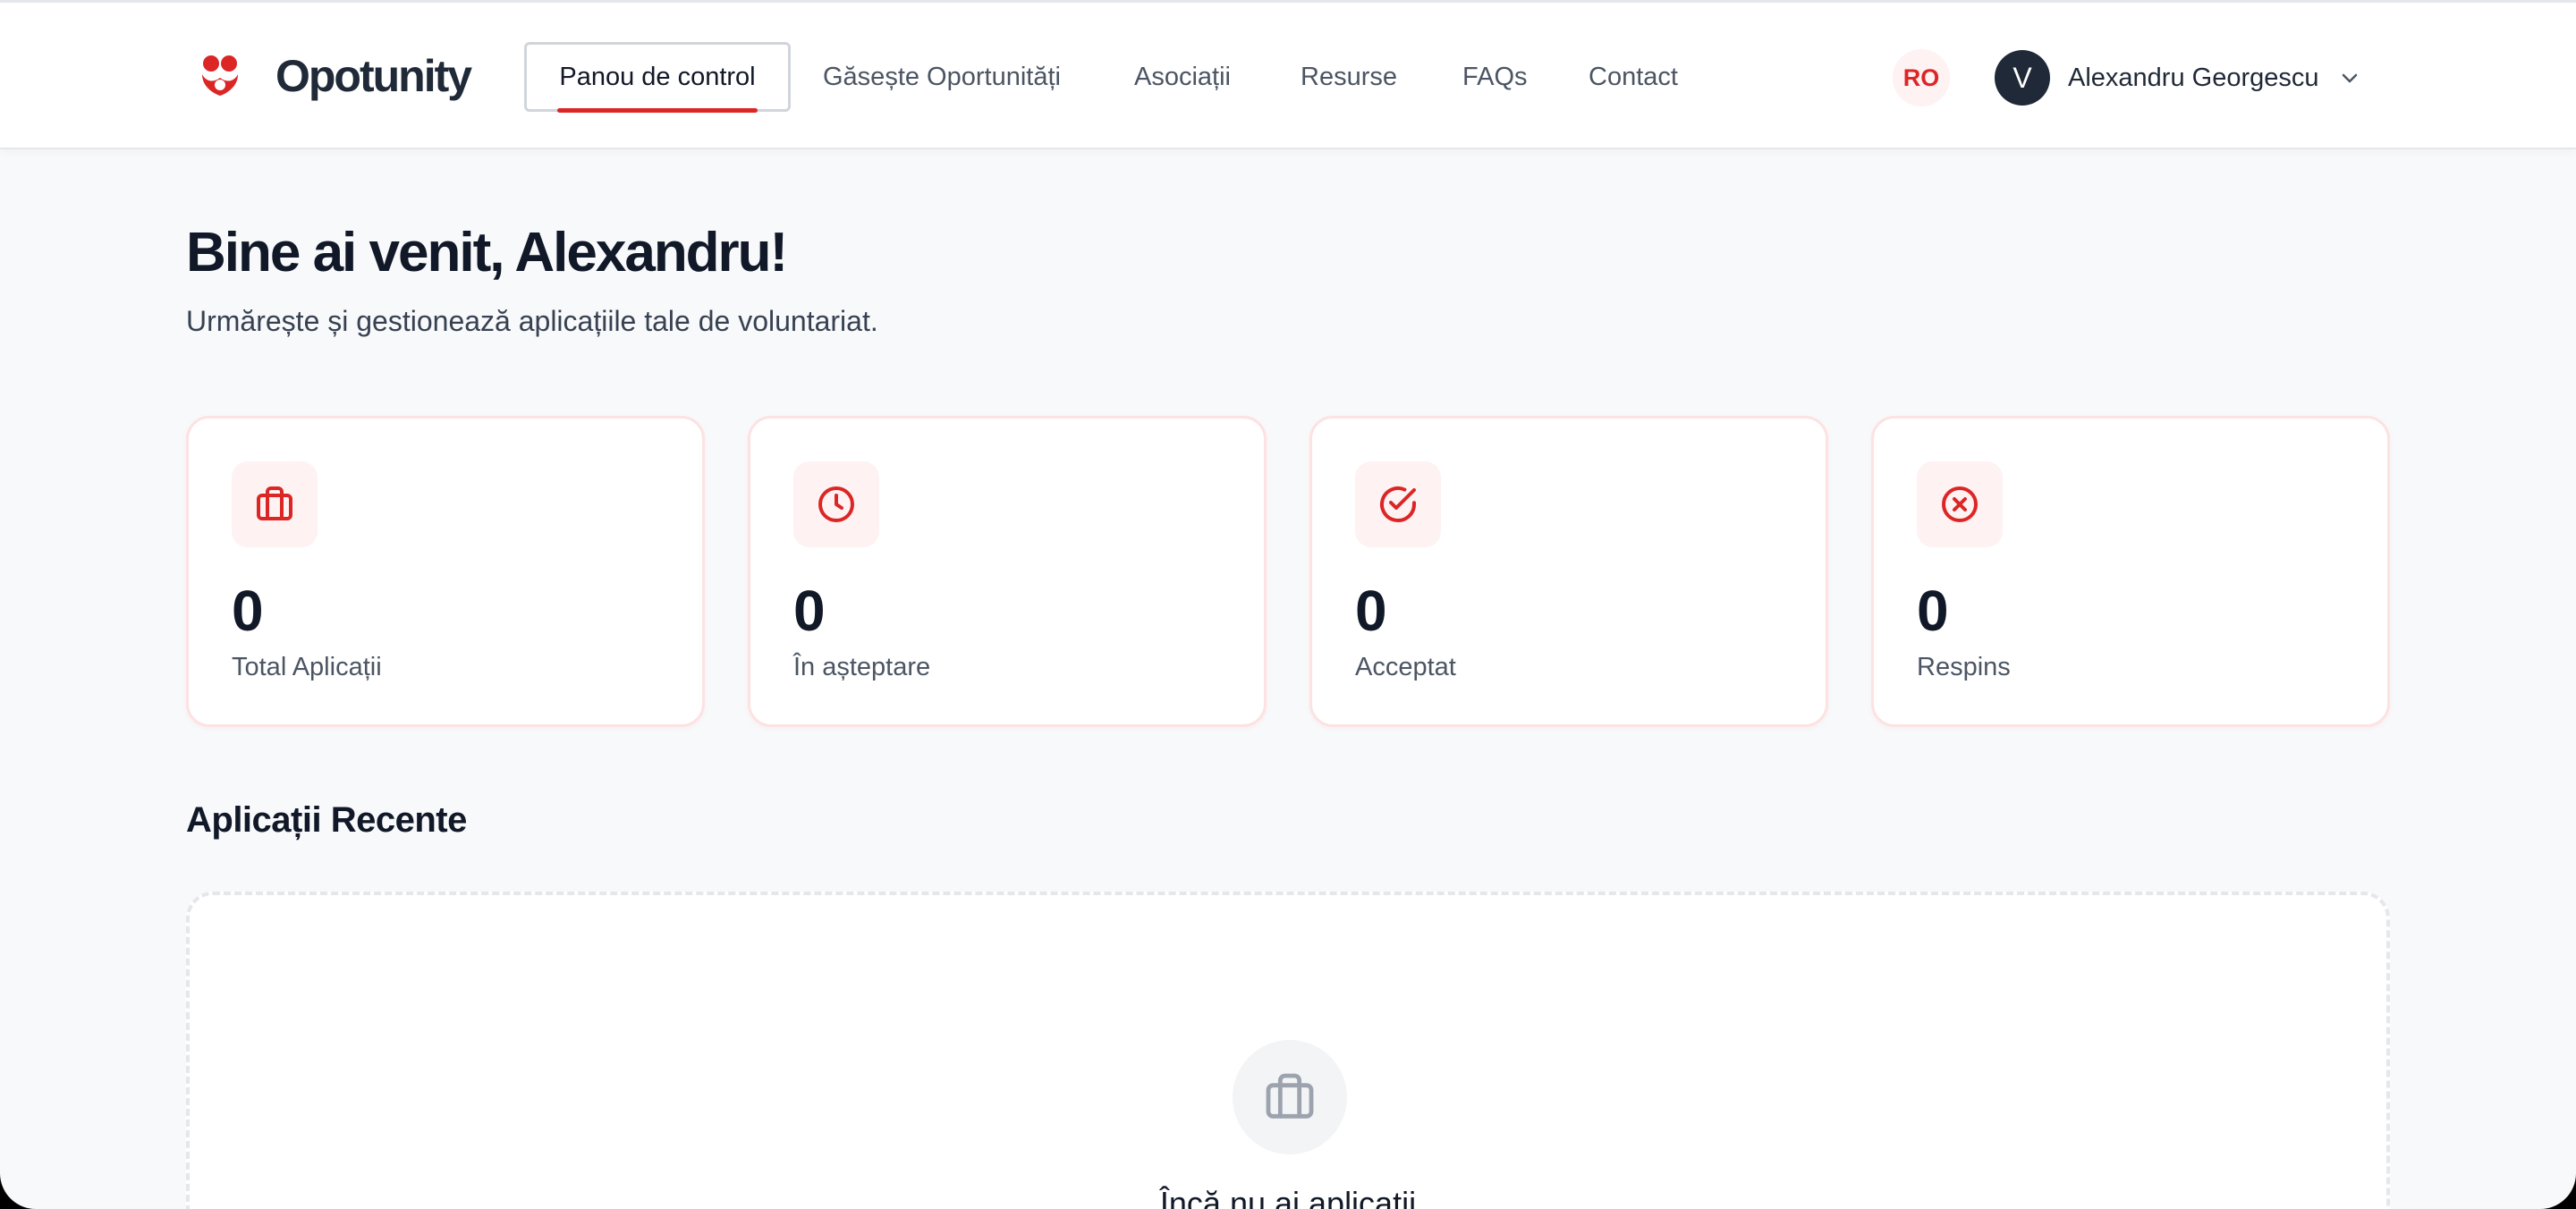  I want to click on logo-icon, so click(220, 75).